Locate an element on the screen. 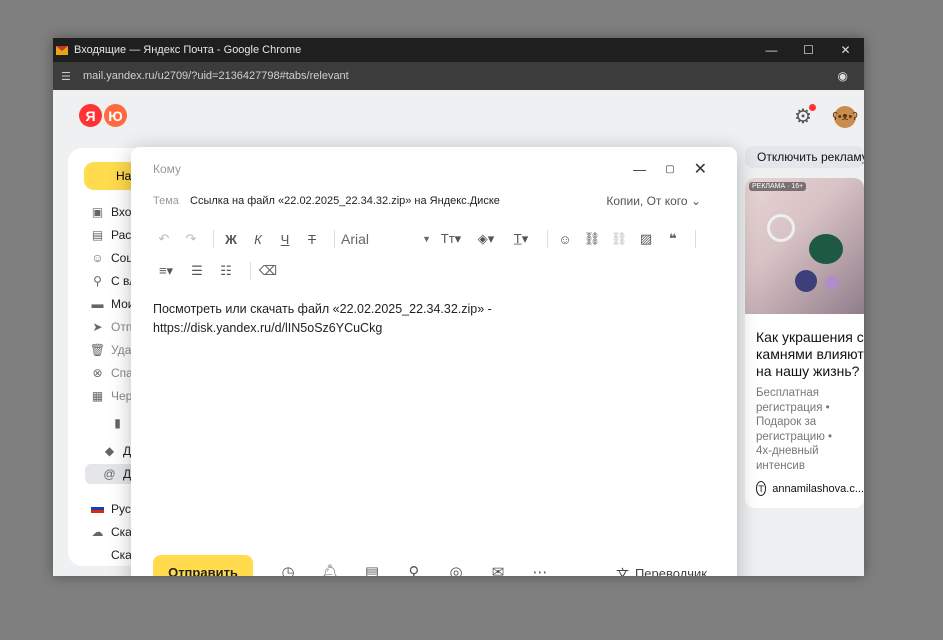 Image resolution: width=943 pixels, height=640 pixels. translate-icon: 文 is located at coordinates (622, 571).